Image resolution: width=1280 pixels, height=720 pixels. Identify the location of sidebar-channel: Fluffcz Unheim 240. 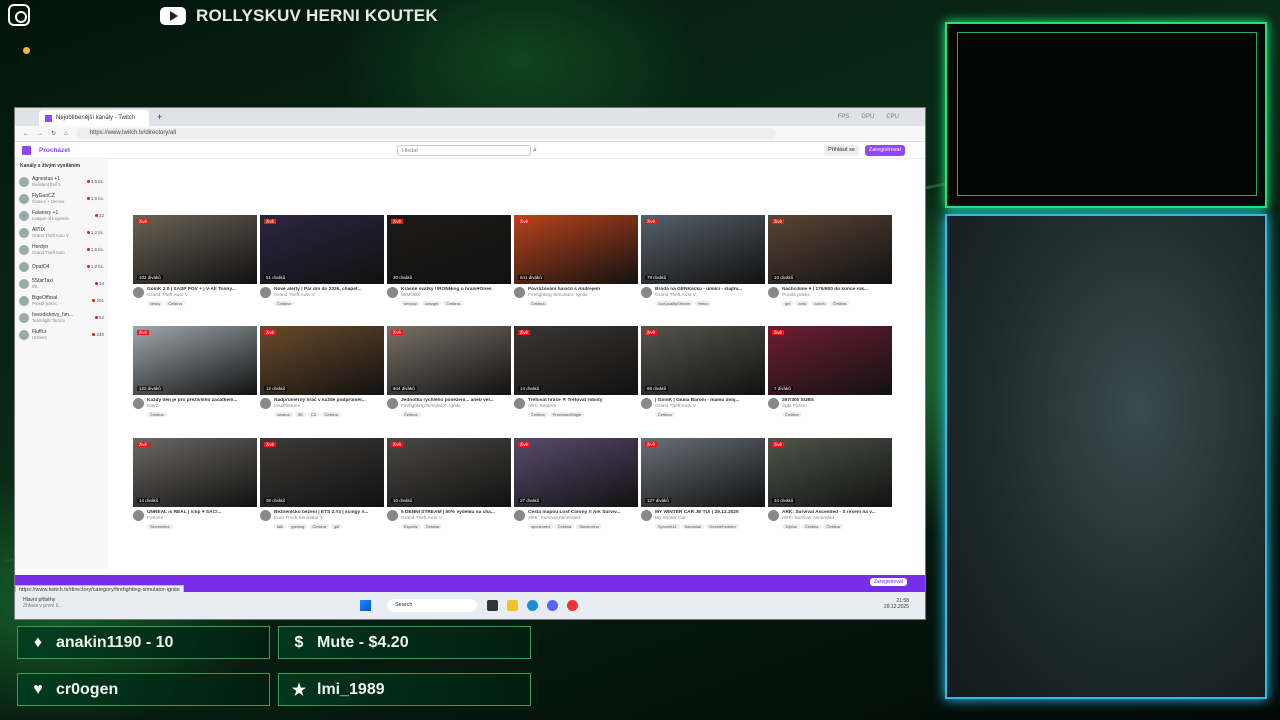
(61, 334).